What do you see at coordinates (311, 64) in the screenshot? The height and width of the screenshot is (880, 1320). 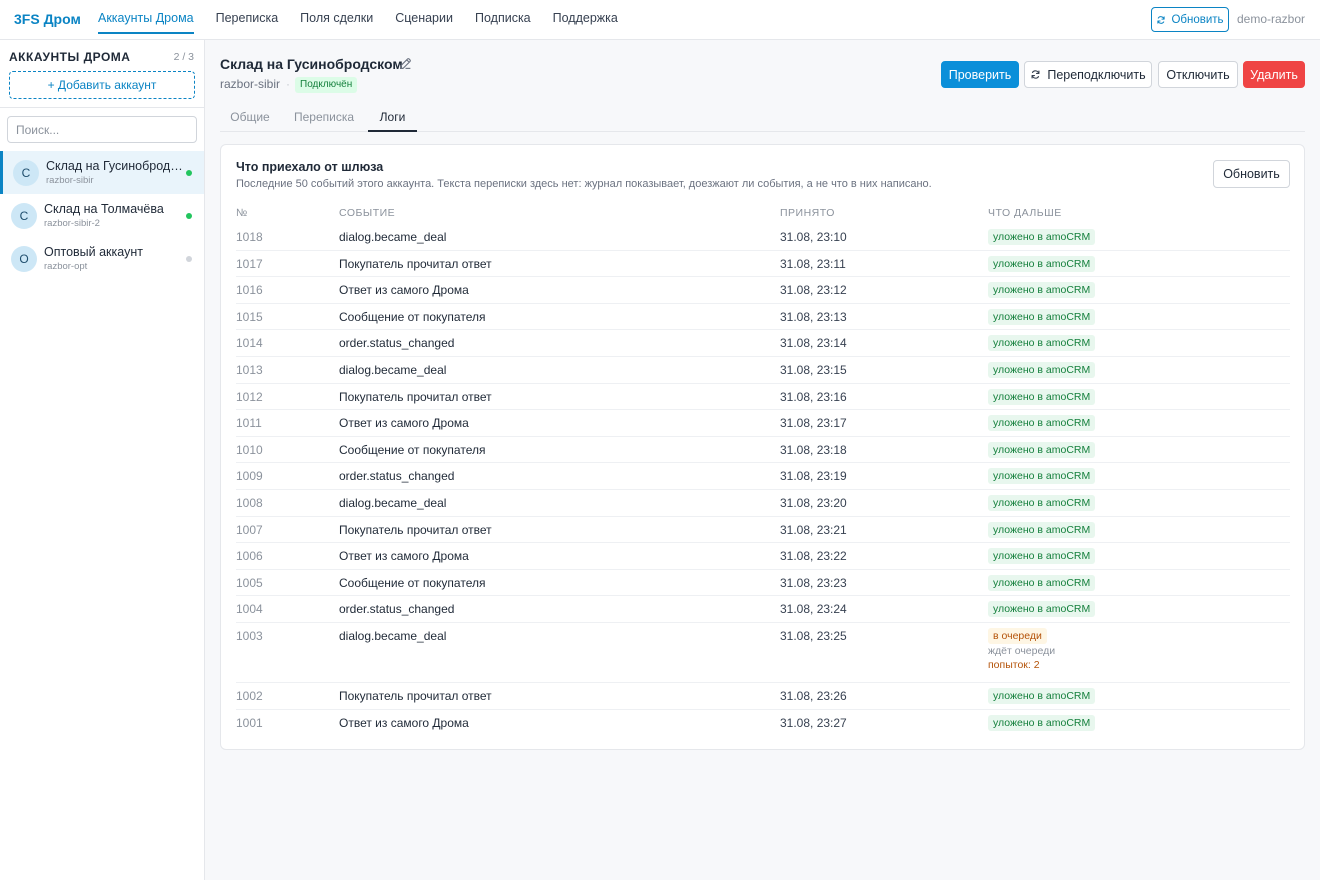 I see `account-title: Склад на Гусинобродском` at bounding box center [311, 64].